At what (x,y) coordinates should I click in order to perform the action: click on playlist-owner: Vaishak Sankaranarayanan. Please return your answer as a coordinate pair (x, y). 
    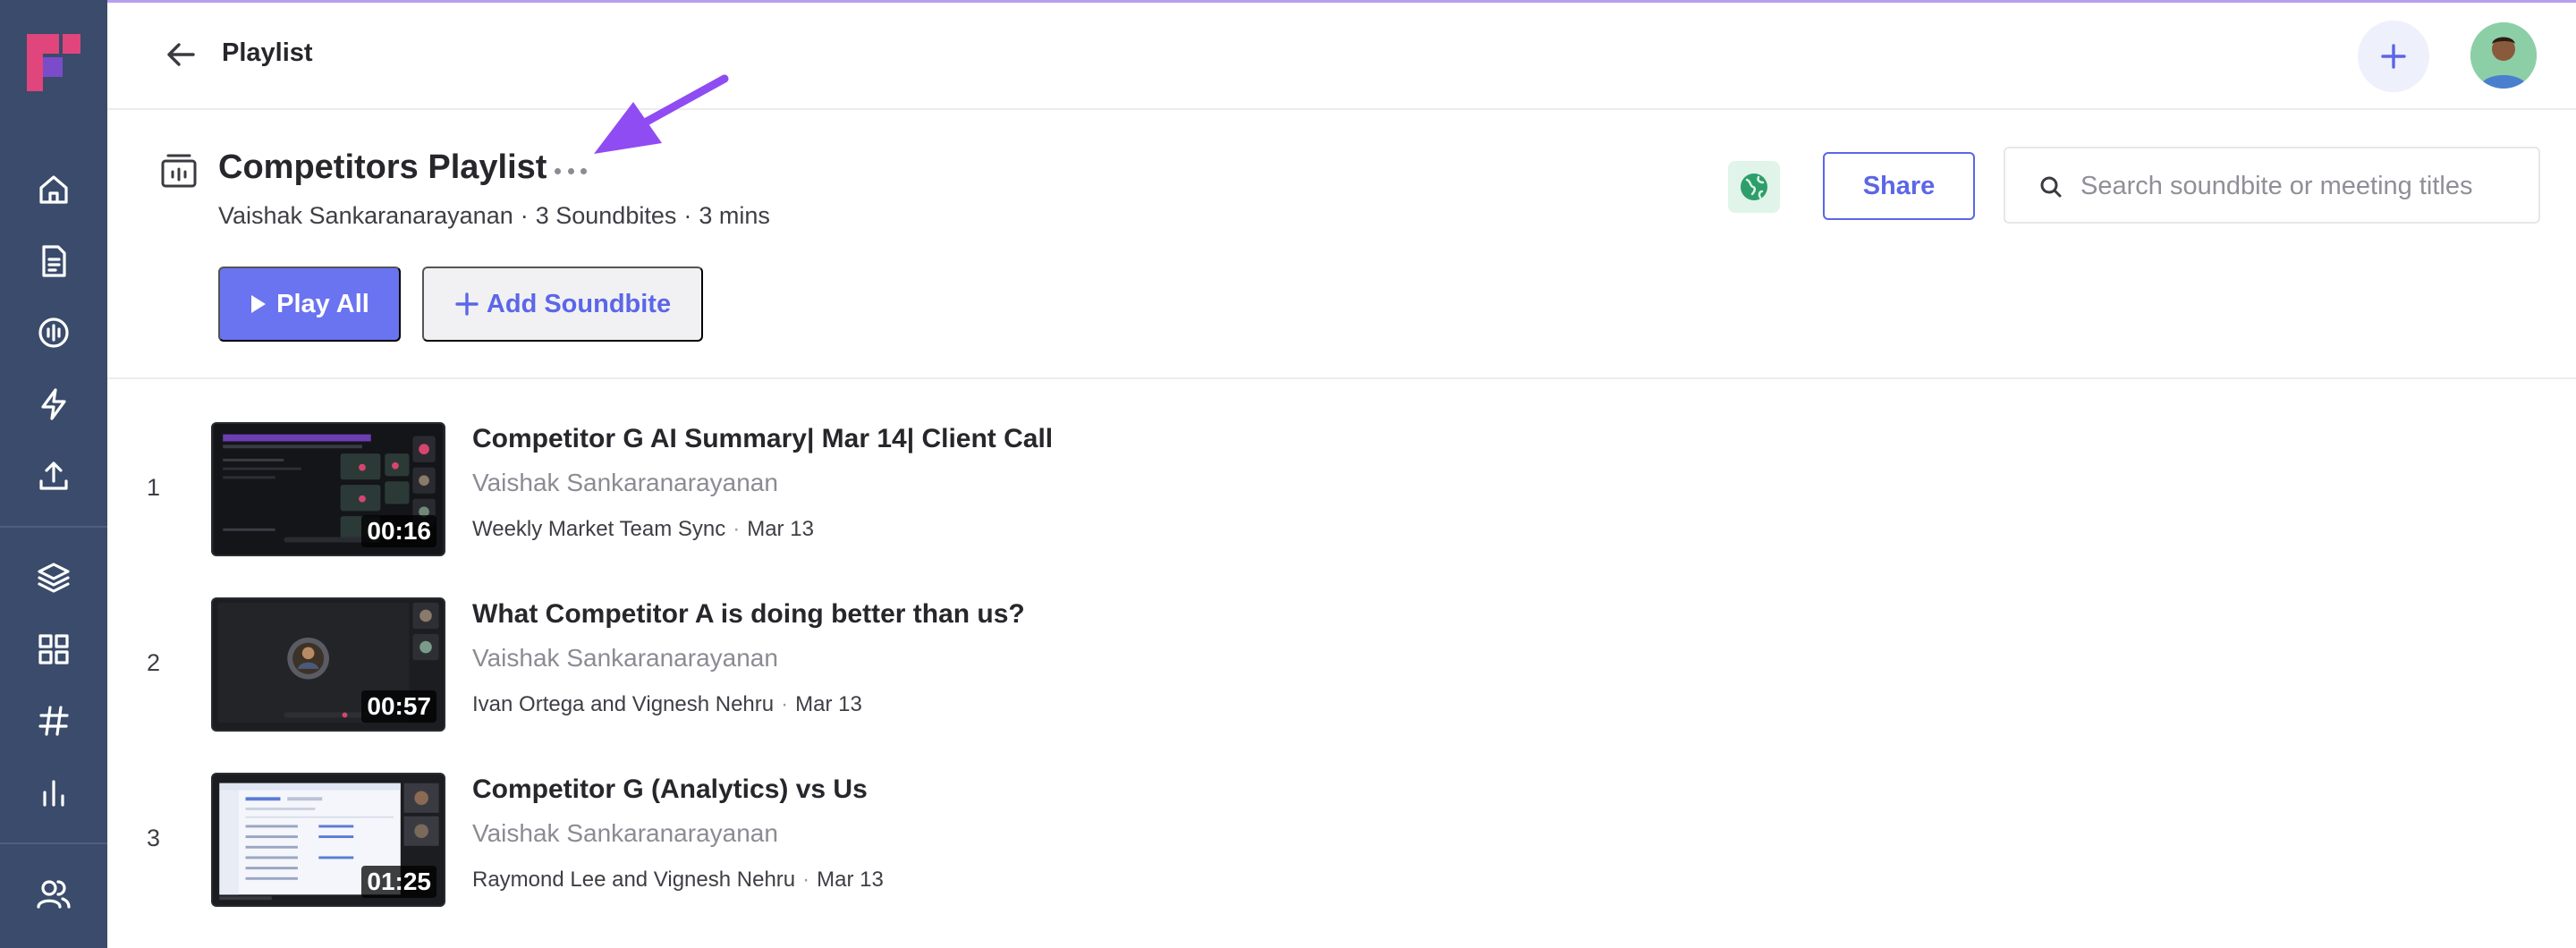
    Looking at the image, I should click on (365, 215).